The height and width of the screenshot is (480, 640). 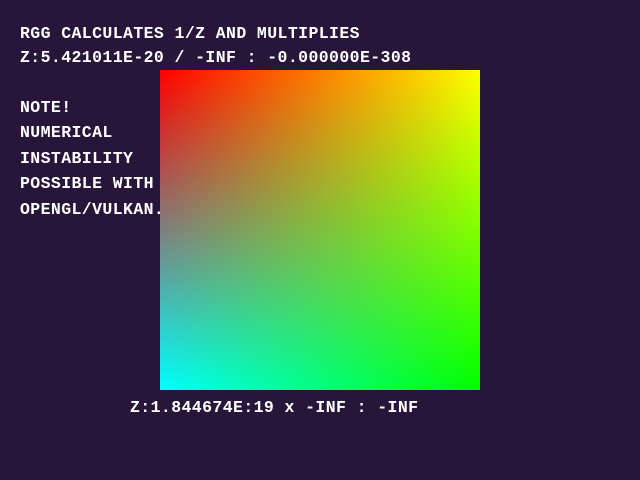 What do you see at coordinates (190, 33) in the screenshot?
I see `title-text: RGG CALCULATES 1/Z AND MULTIPLIES` at bounding box center [190, 33].